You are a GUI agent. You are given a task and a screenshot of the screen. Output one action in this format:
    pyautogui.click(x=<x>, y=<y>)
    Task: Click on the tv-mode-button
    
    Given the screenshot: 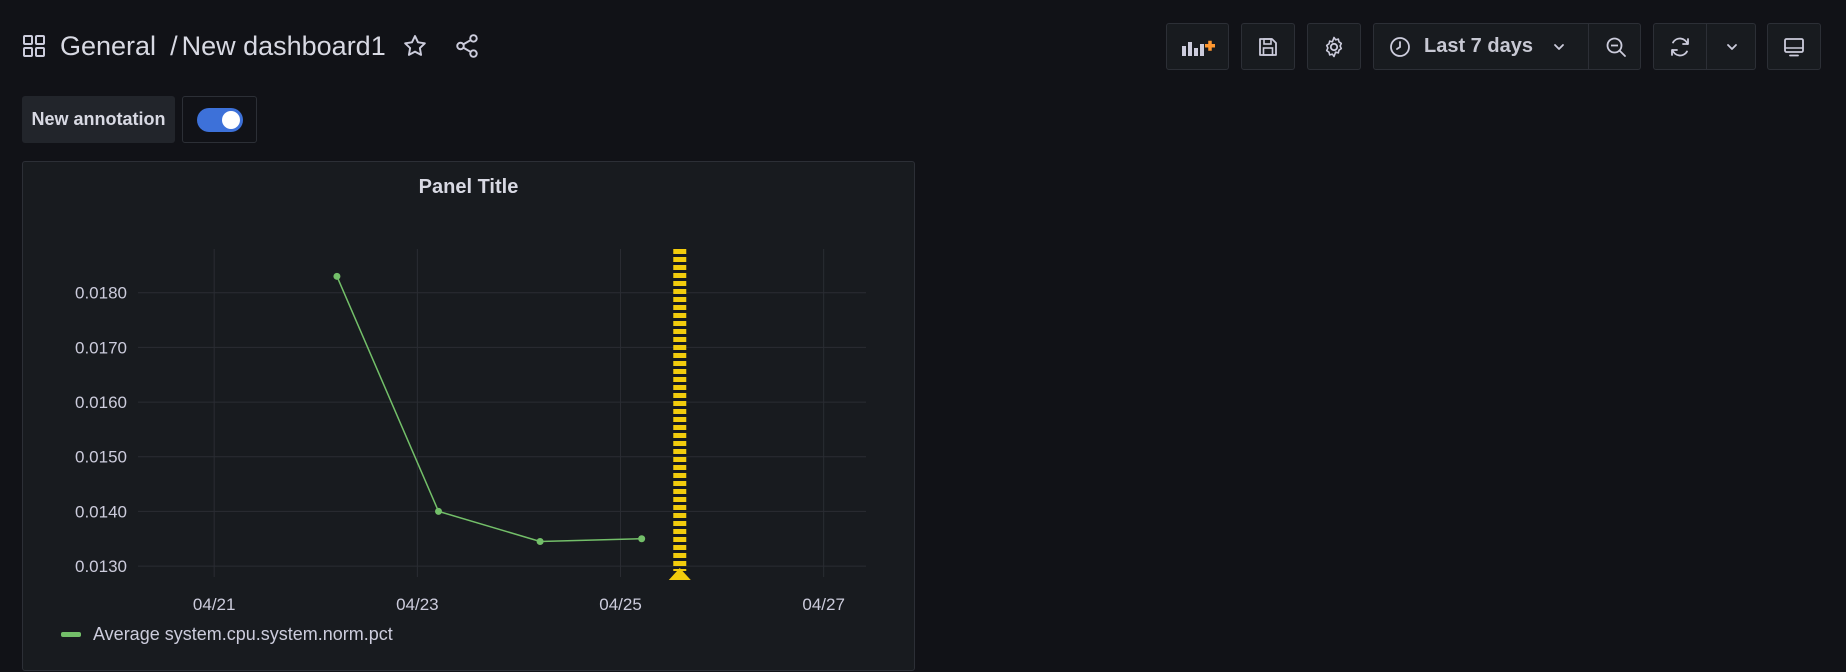 What is the action you would take?
    pyautogui.click(x=1794, y=46)
    